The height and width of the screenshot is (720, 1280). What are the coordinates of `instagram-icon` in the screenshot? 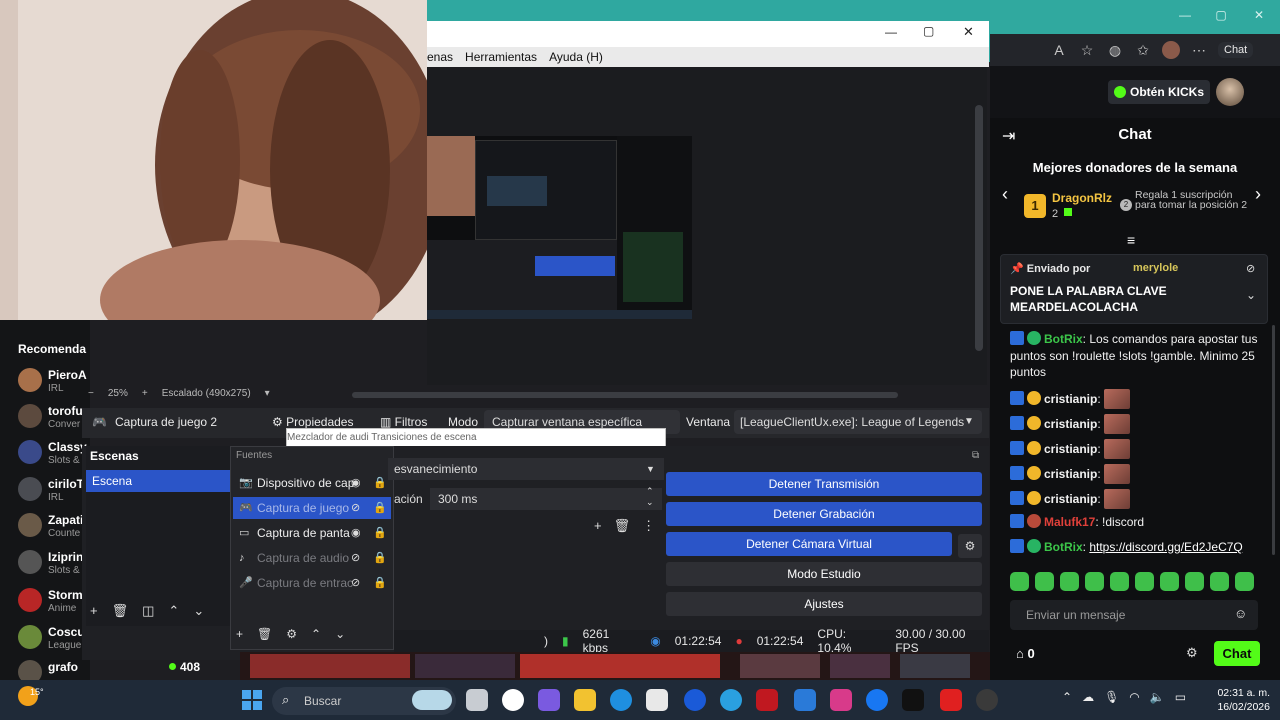 It's located at (841, 700).